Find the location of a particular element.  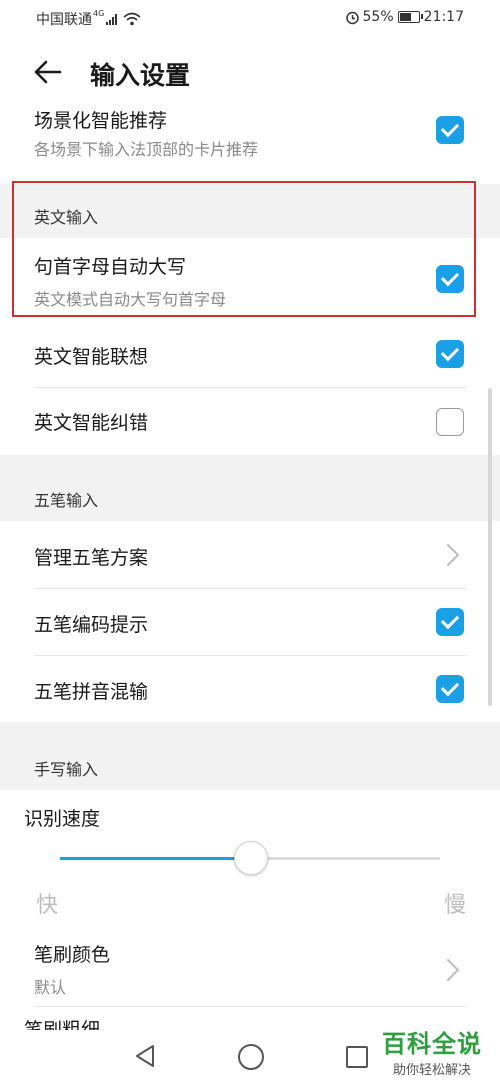

row-title: 五笔编码提示 is located at coordinates (91, 625).